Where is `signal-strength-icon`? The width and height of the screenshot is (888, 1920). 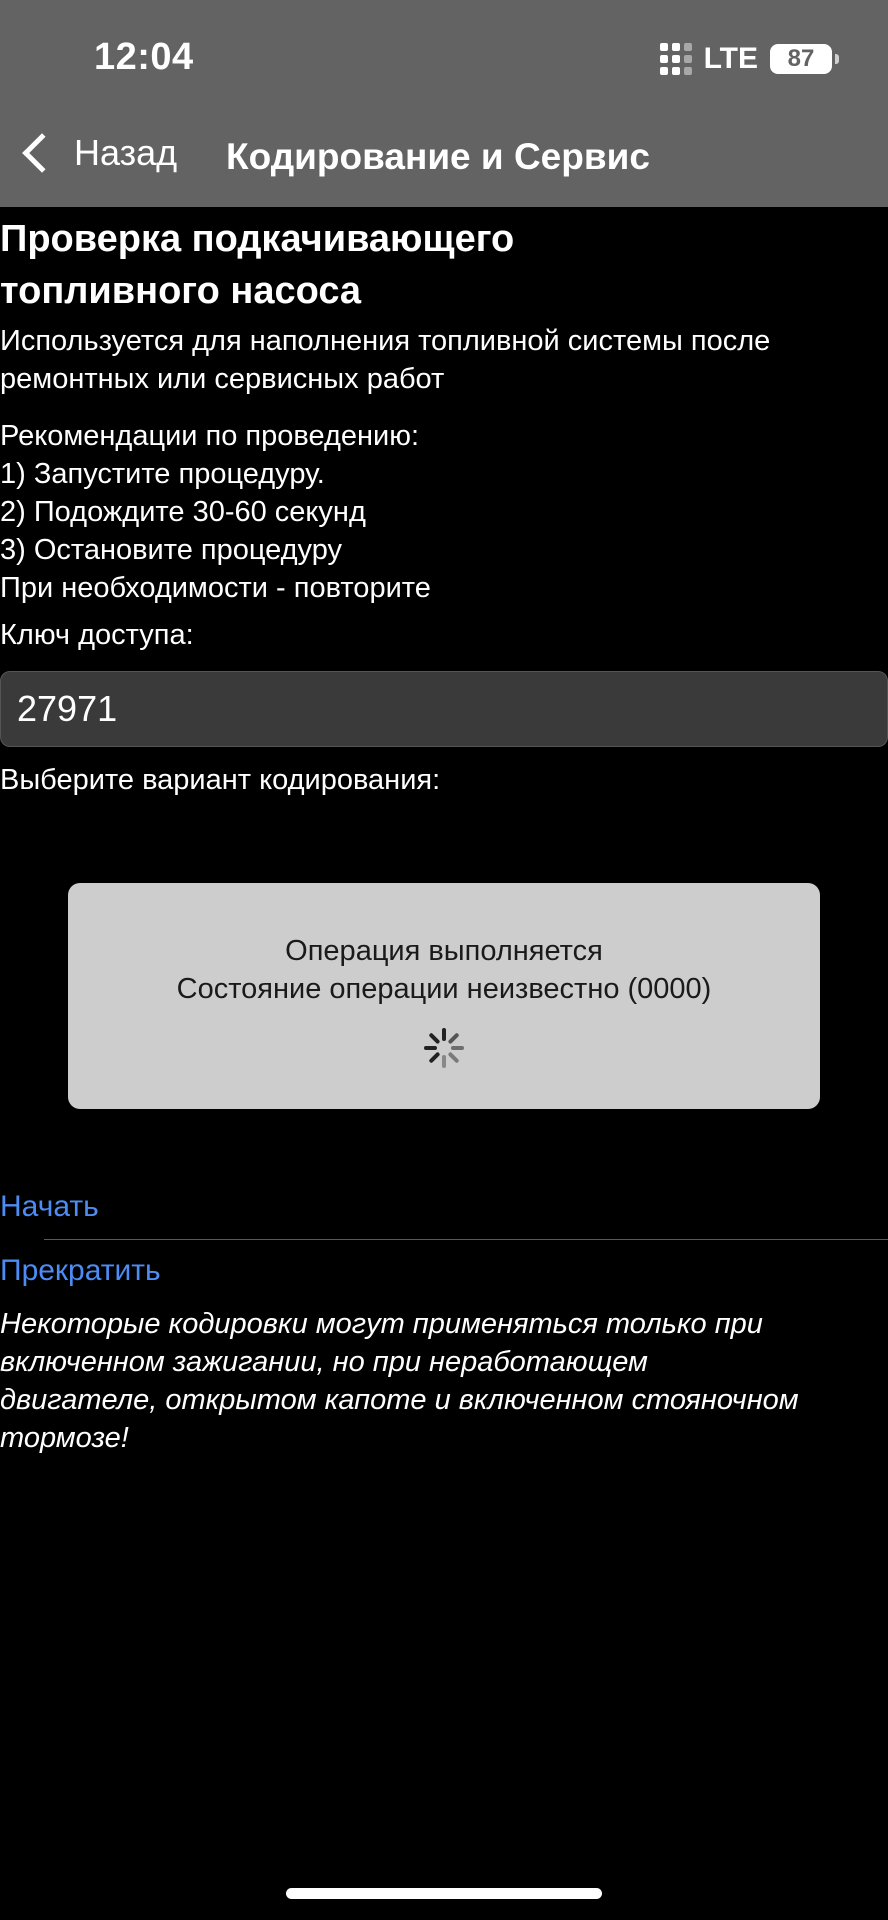 signal-strength-icon is located at coordinates (675, 59).